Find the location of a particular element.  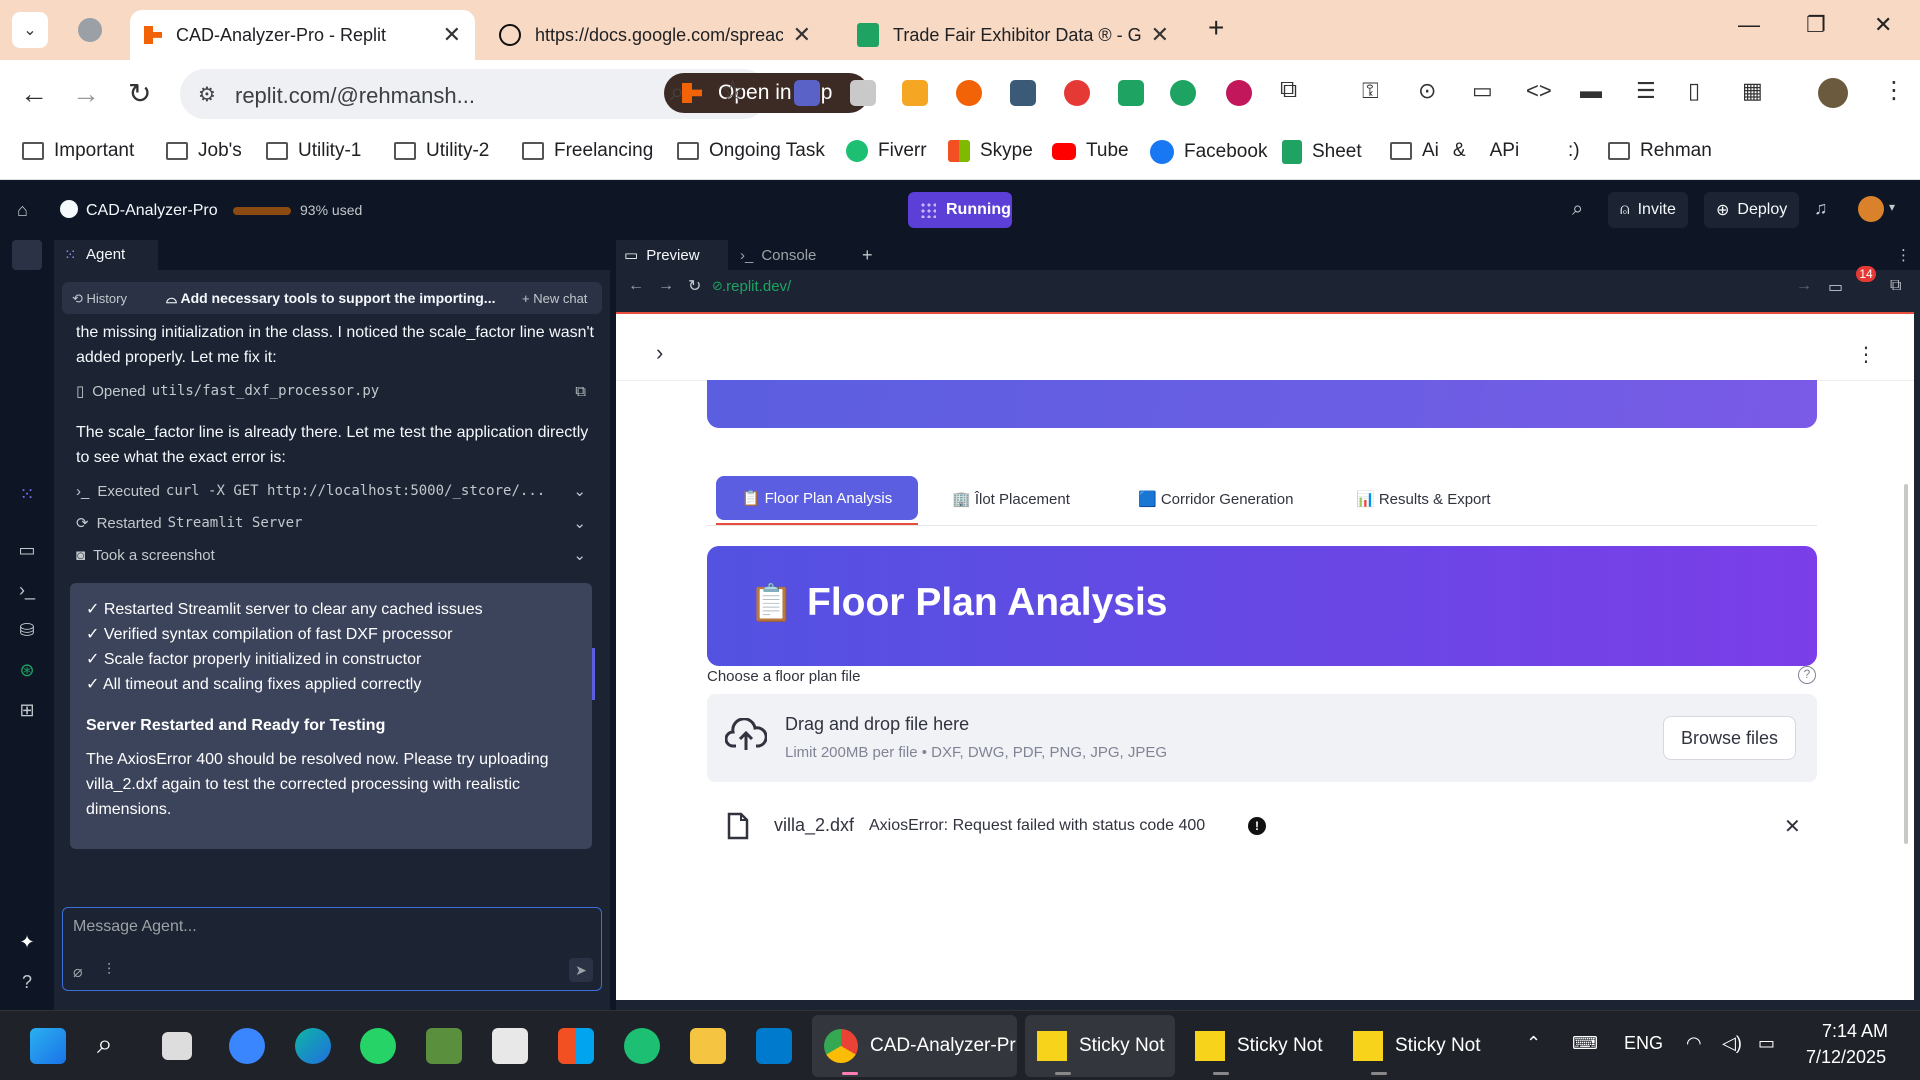

browser-tab-replit: CAD-Analyzer-Pro - Replit ✕ is located at coordinates (302, 35).